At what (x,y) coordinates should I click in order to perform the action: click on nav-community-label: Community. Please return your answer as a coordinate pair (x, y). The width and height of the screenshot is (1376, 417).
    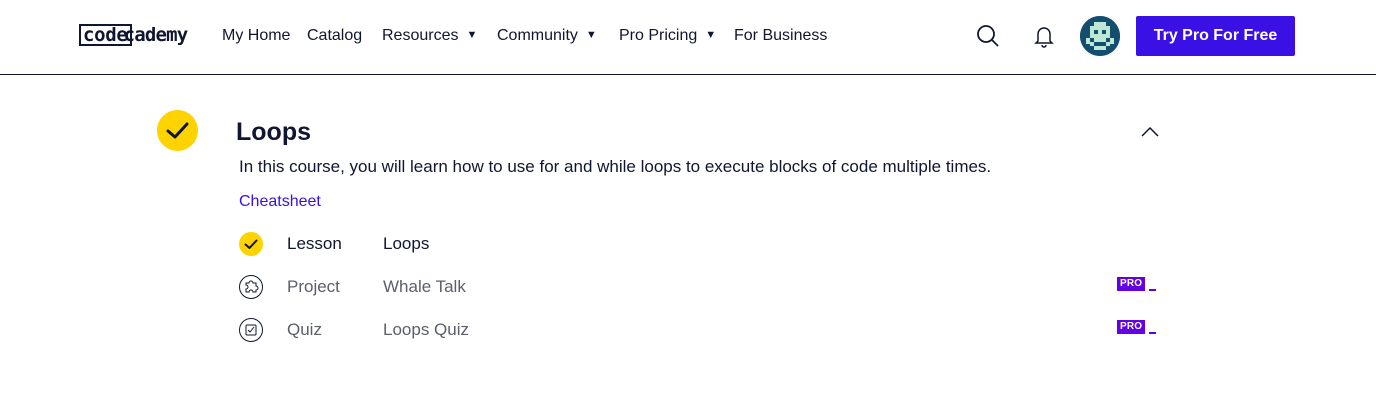
    Looking at the image, I should click on (537, 35).